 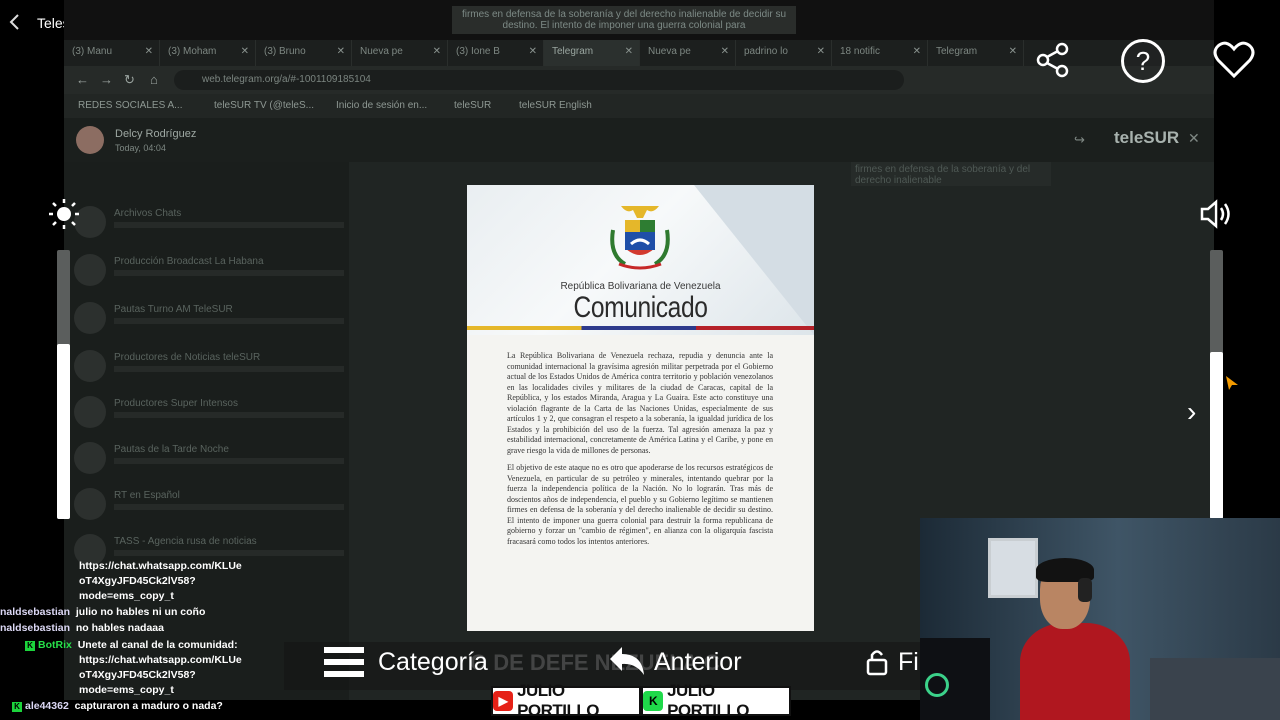 I want to click on url-bar: web.telegram.org/a/#-1001109185104, so click(x=539, y=80).